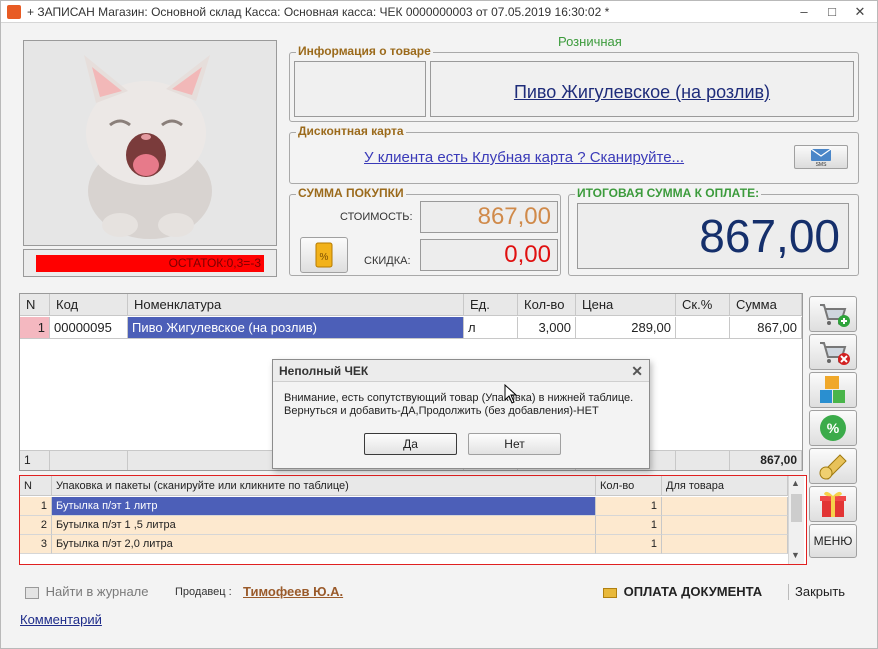 This screenshot has height=649, width=878. I want to click on price-type-label: Розничная, so click(590, 41).